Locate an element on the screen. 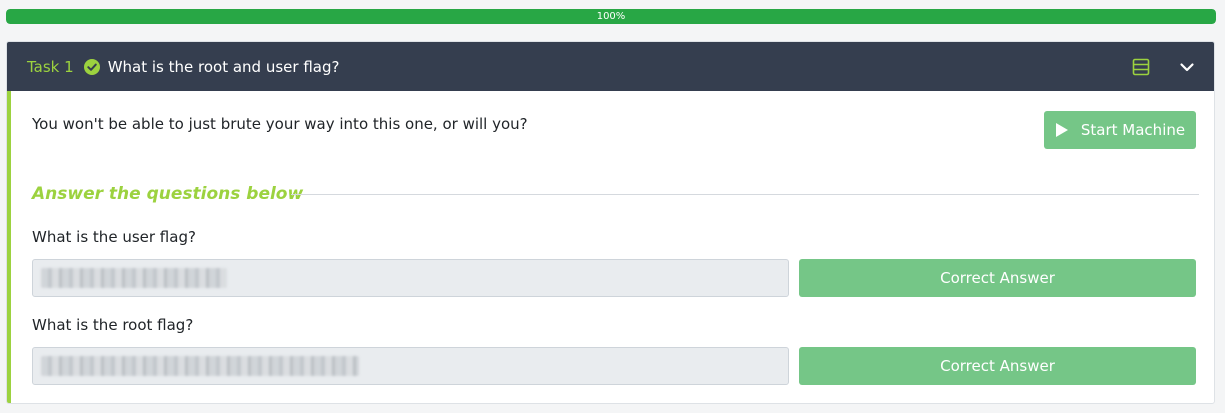 This screenshot has width=1225, height=413. user-flag-answer-field is located at coordinates (410, 278).